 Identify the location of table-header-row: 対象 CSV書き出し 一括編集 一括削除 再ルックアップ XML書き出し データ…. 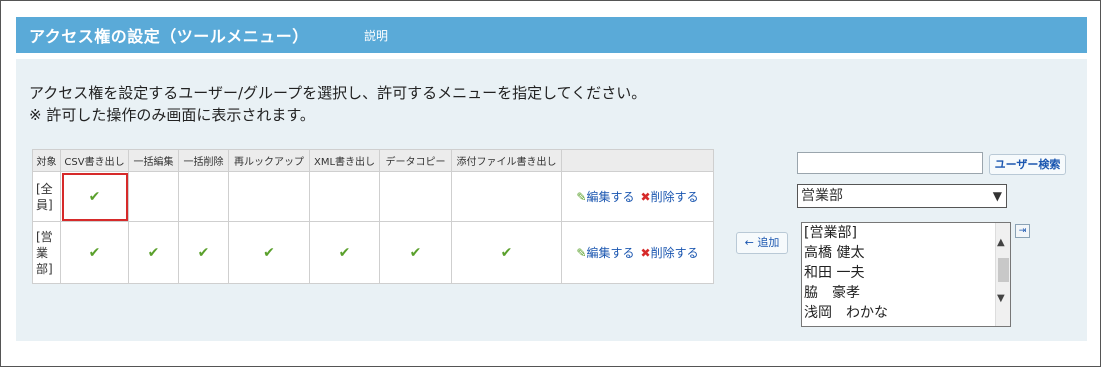
(373, 160).